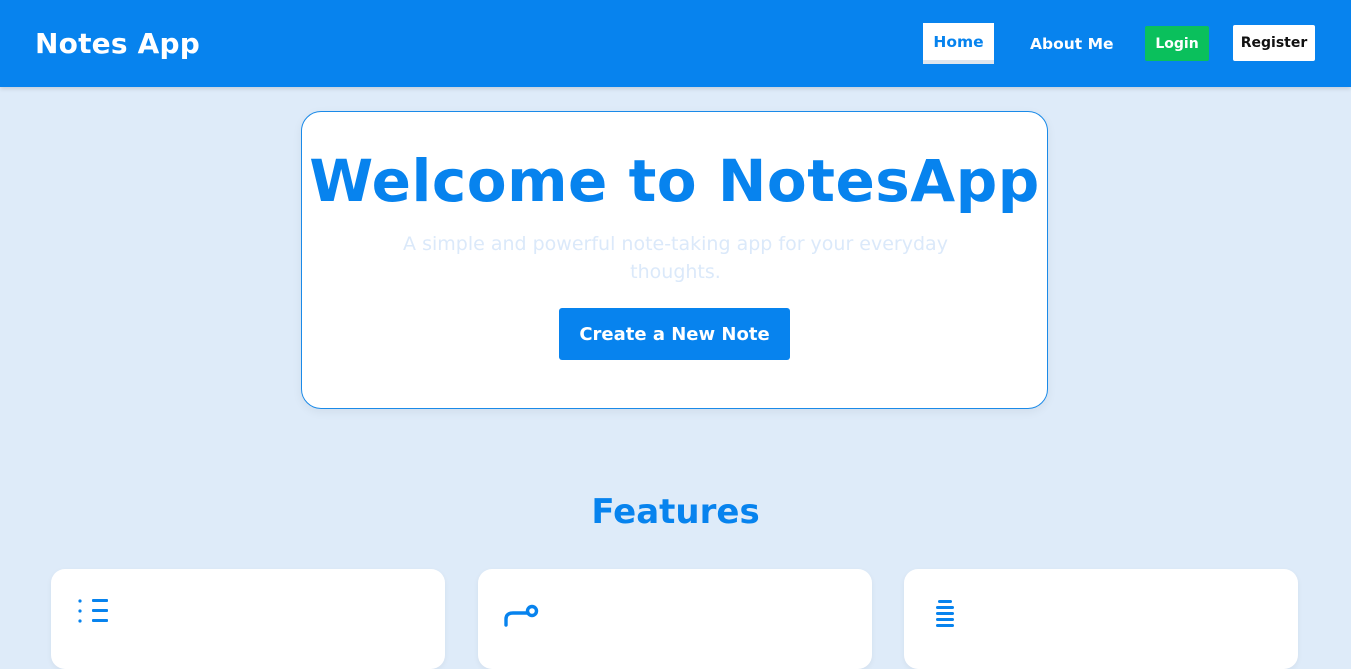  Describe the element at coordinates (674, 181) in the screenshot. I see `hero-title: Welcome to NotesApp` at that location.